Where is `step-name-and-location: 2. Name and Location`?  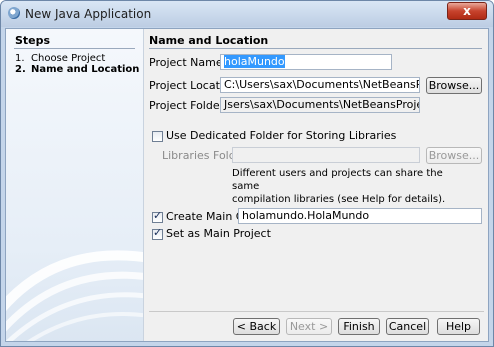 step-name-and-location: 2. Name and Location is located at coordinates (77, 69).